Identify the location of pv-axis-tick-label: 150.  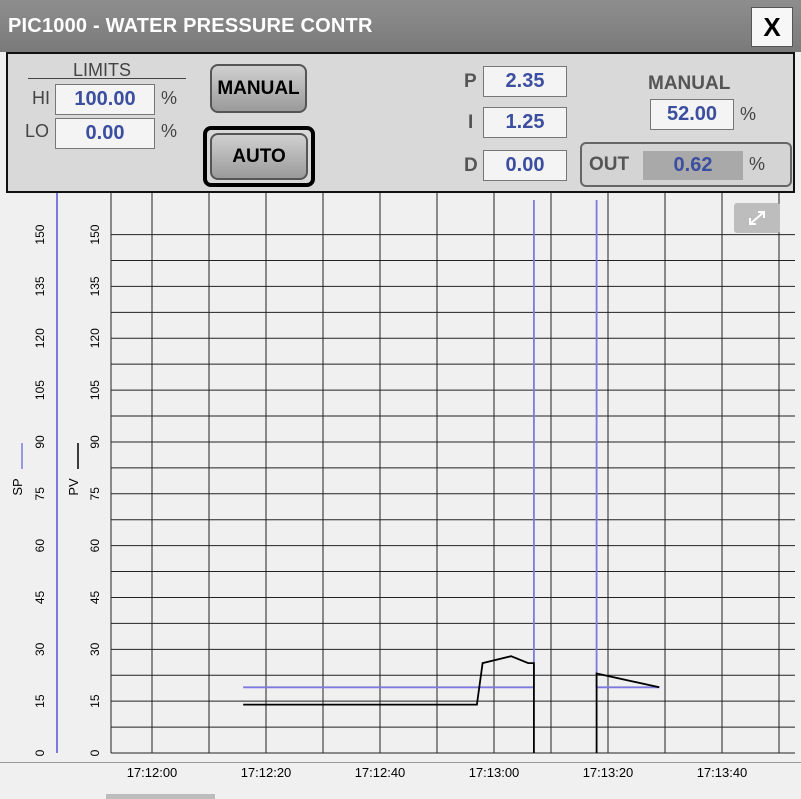
(95, 234).